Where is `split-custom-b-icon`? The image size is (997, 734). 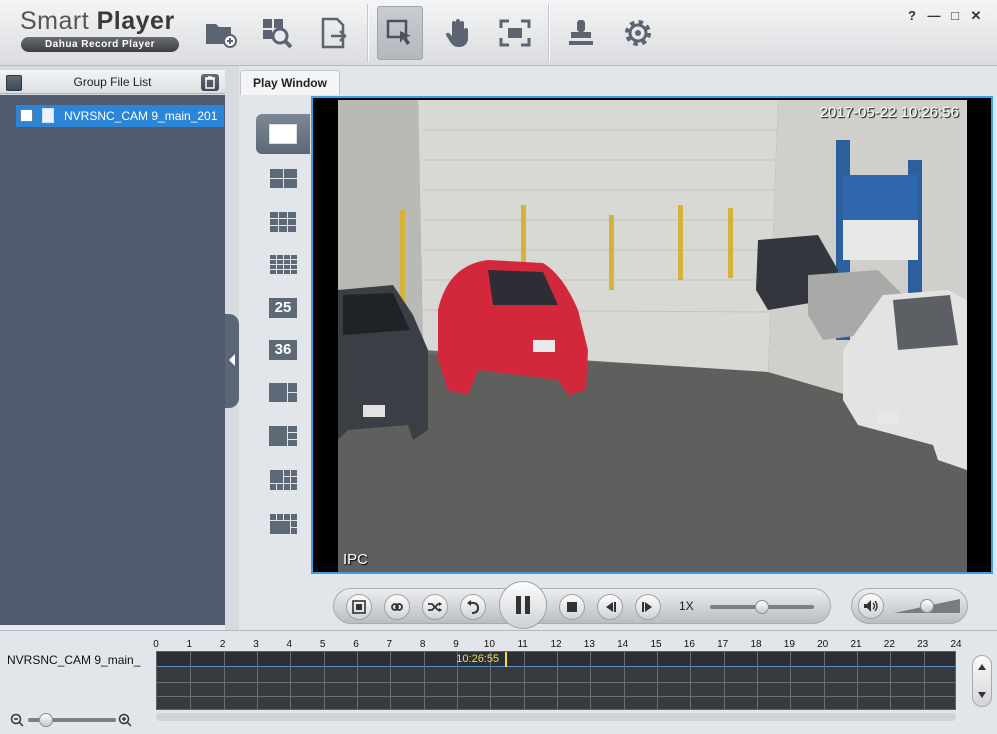
split-custom-b-icon is located at coordinates (283, 436).